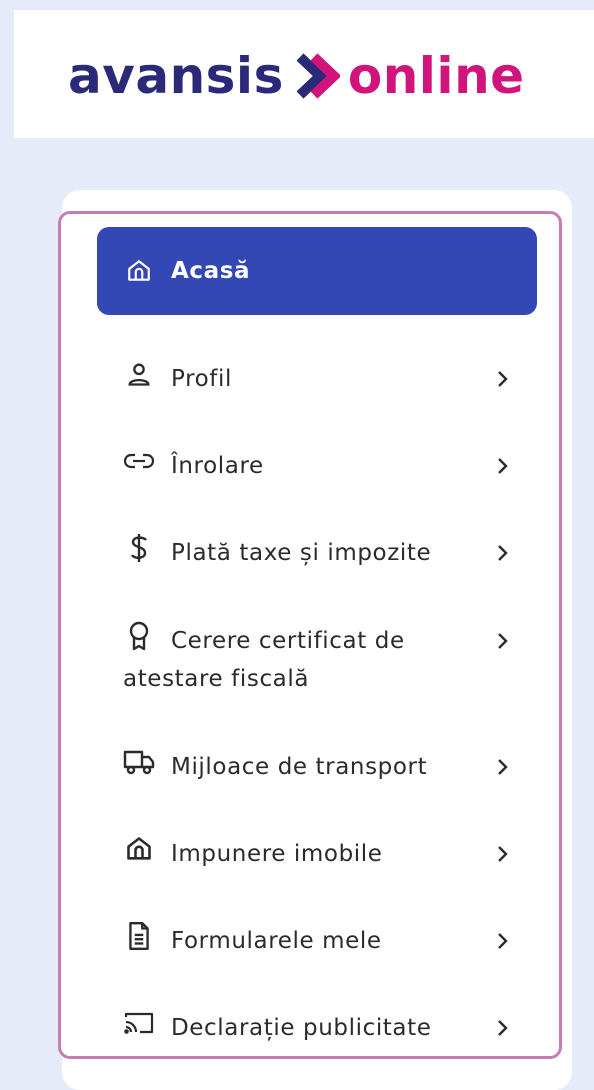  I want to click on sidebar-item-plata-taxe: Plată taxe și impozite, so click(317, 553).